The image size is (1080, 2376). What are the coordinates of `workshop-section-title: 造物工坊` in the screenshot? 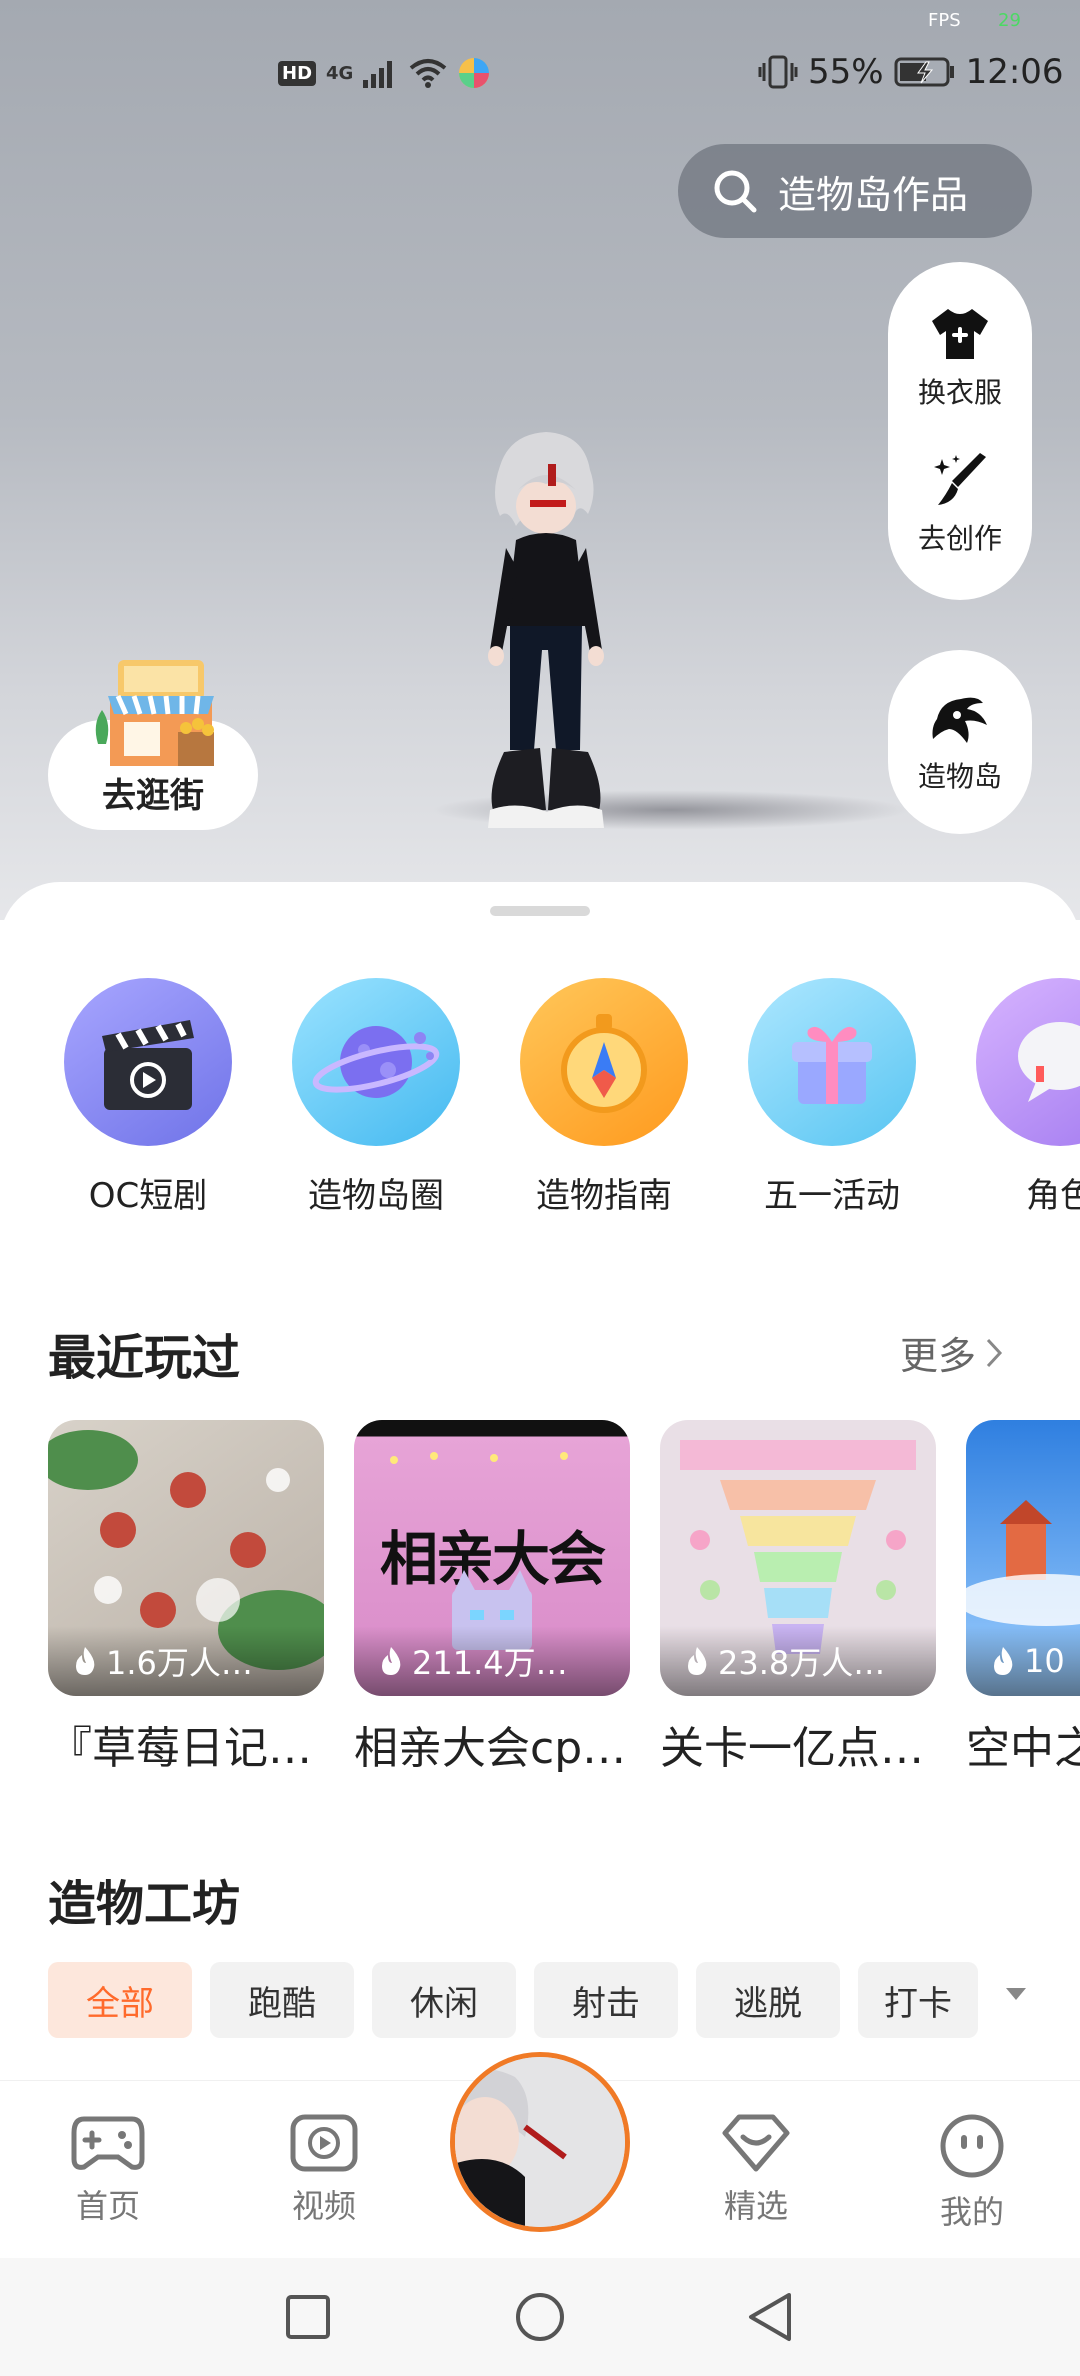 It's located at (144, 1904).